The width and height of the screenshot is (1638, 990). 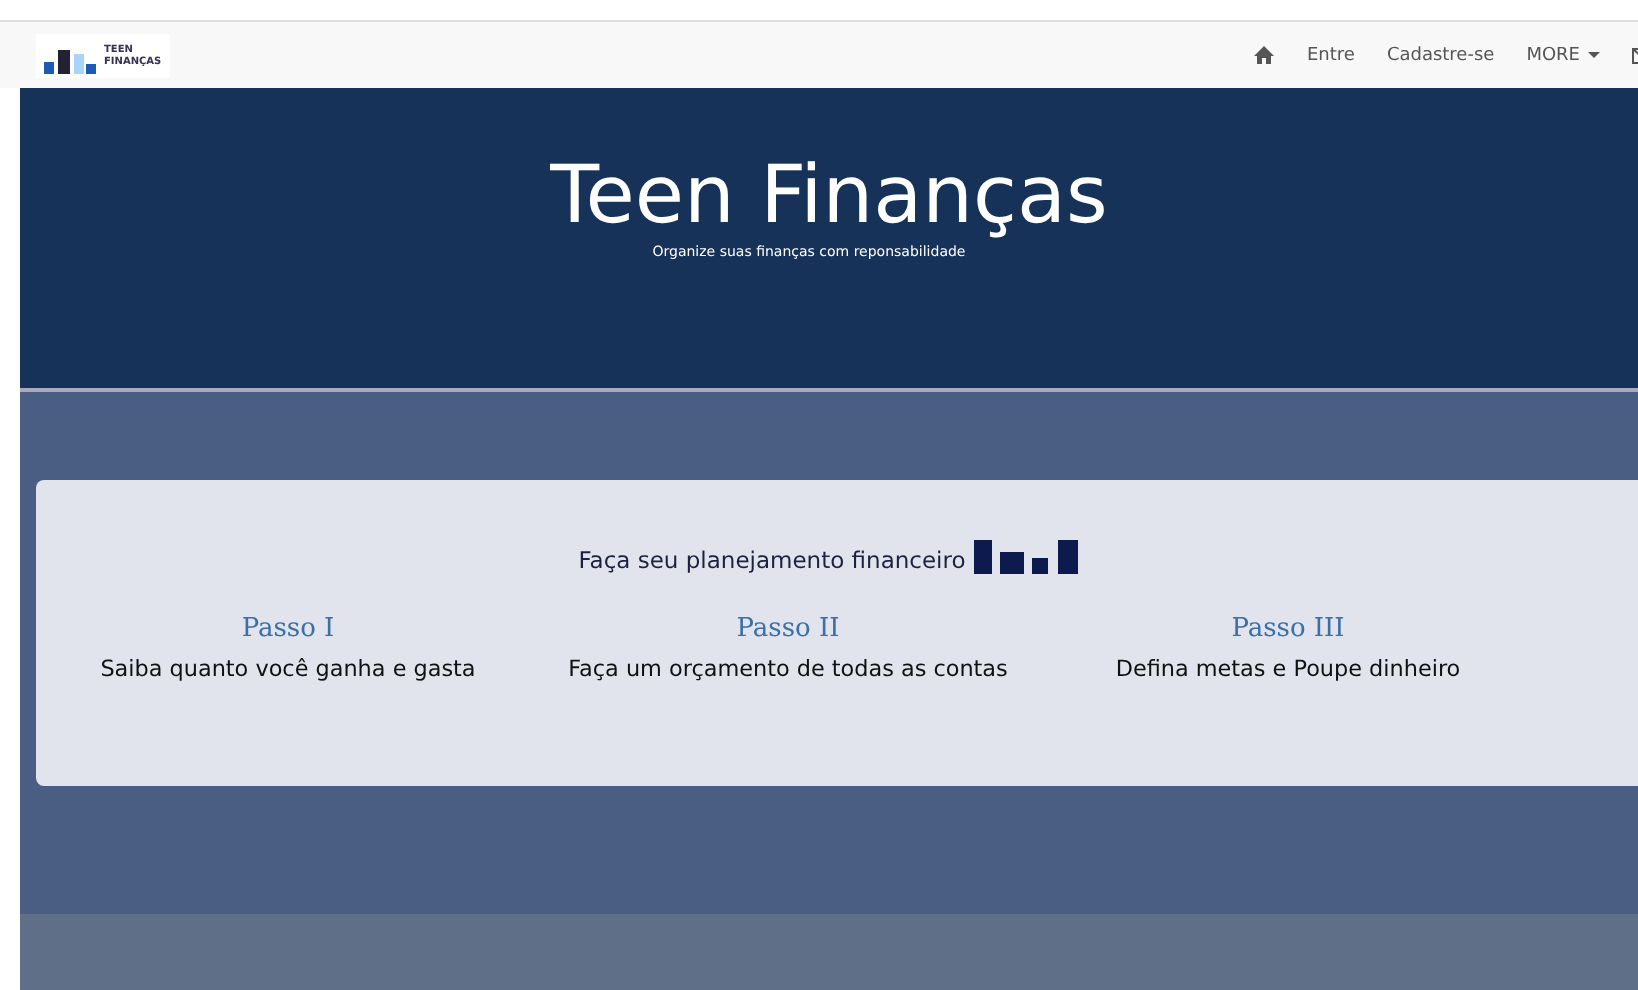 What do you see at coordinates (1288, 629) in the screenshot?
I see `step-title: Passo III` at bounding box center [1288, 629].